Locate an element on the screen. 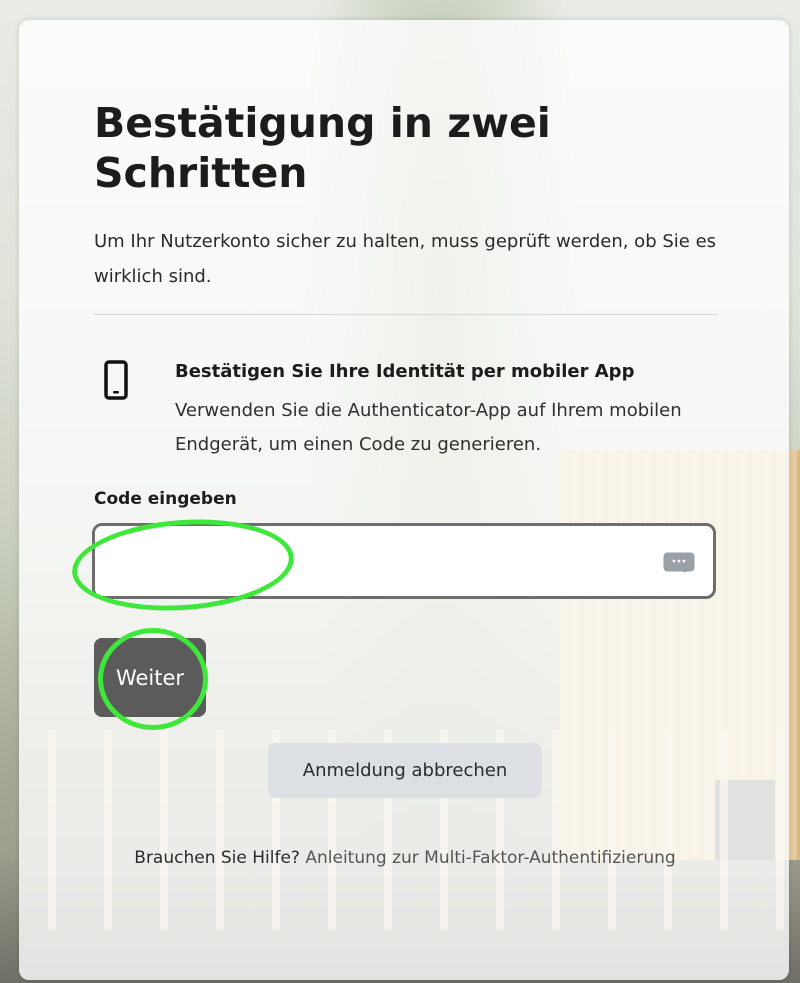 This screenshot has height=983, width=800. keyboard-icon is located at coordinates (679, 562).